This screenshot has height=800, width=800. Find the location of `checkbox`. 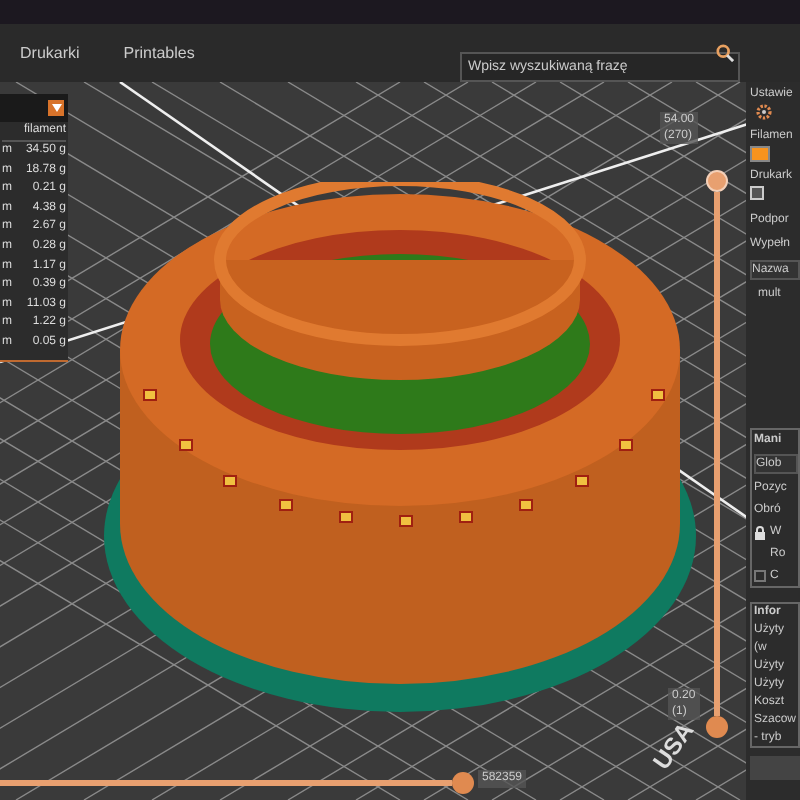

checkbox is located at coordinates (760, 576).